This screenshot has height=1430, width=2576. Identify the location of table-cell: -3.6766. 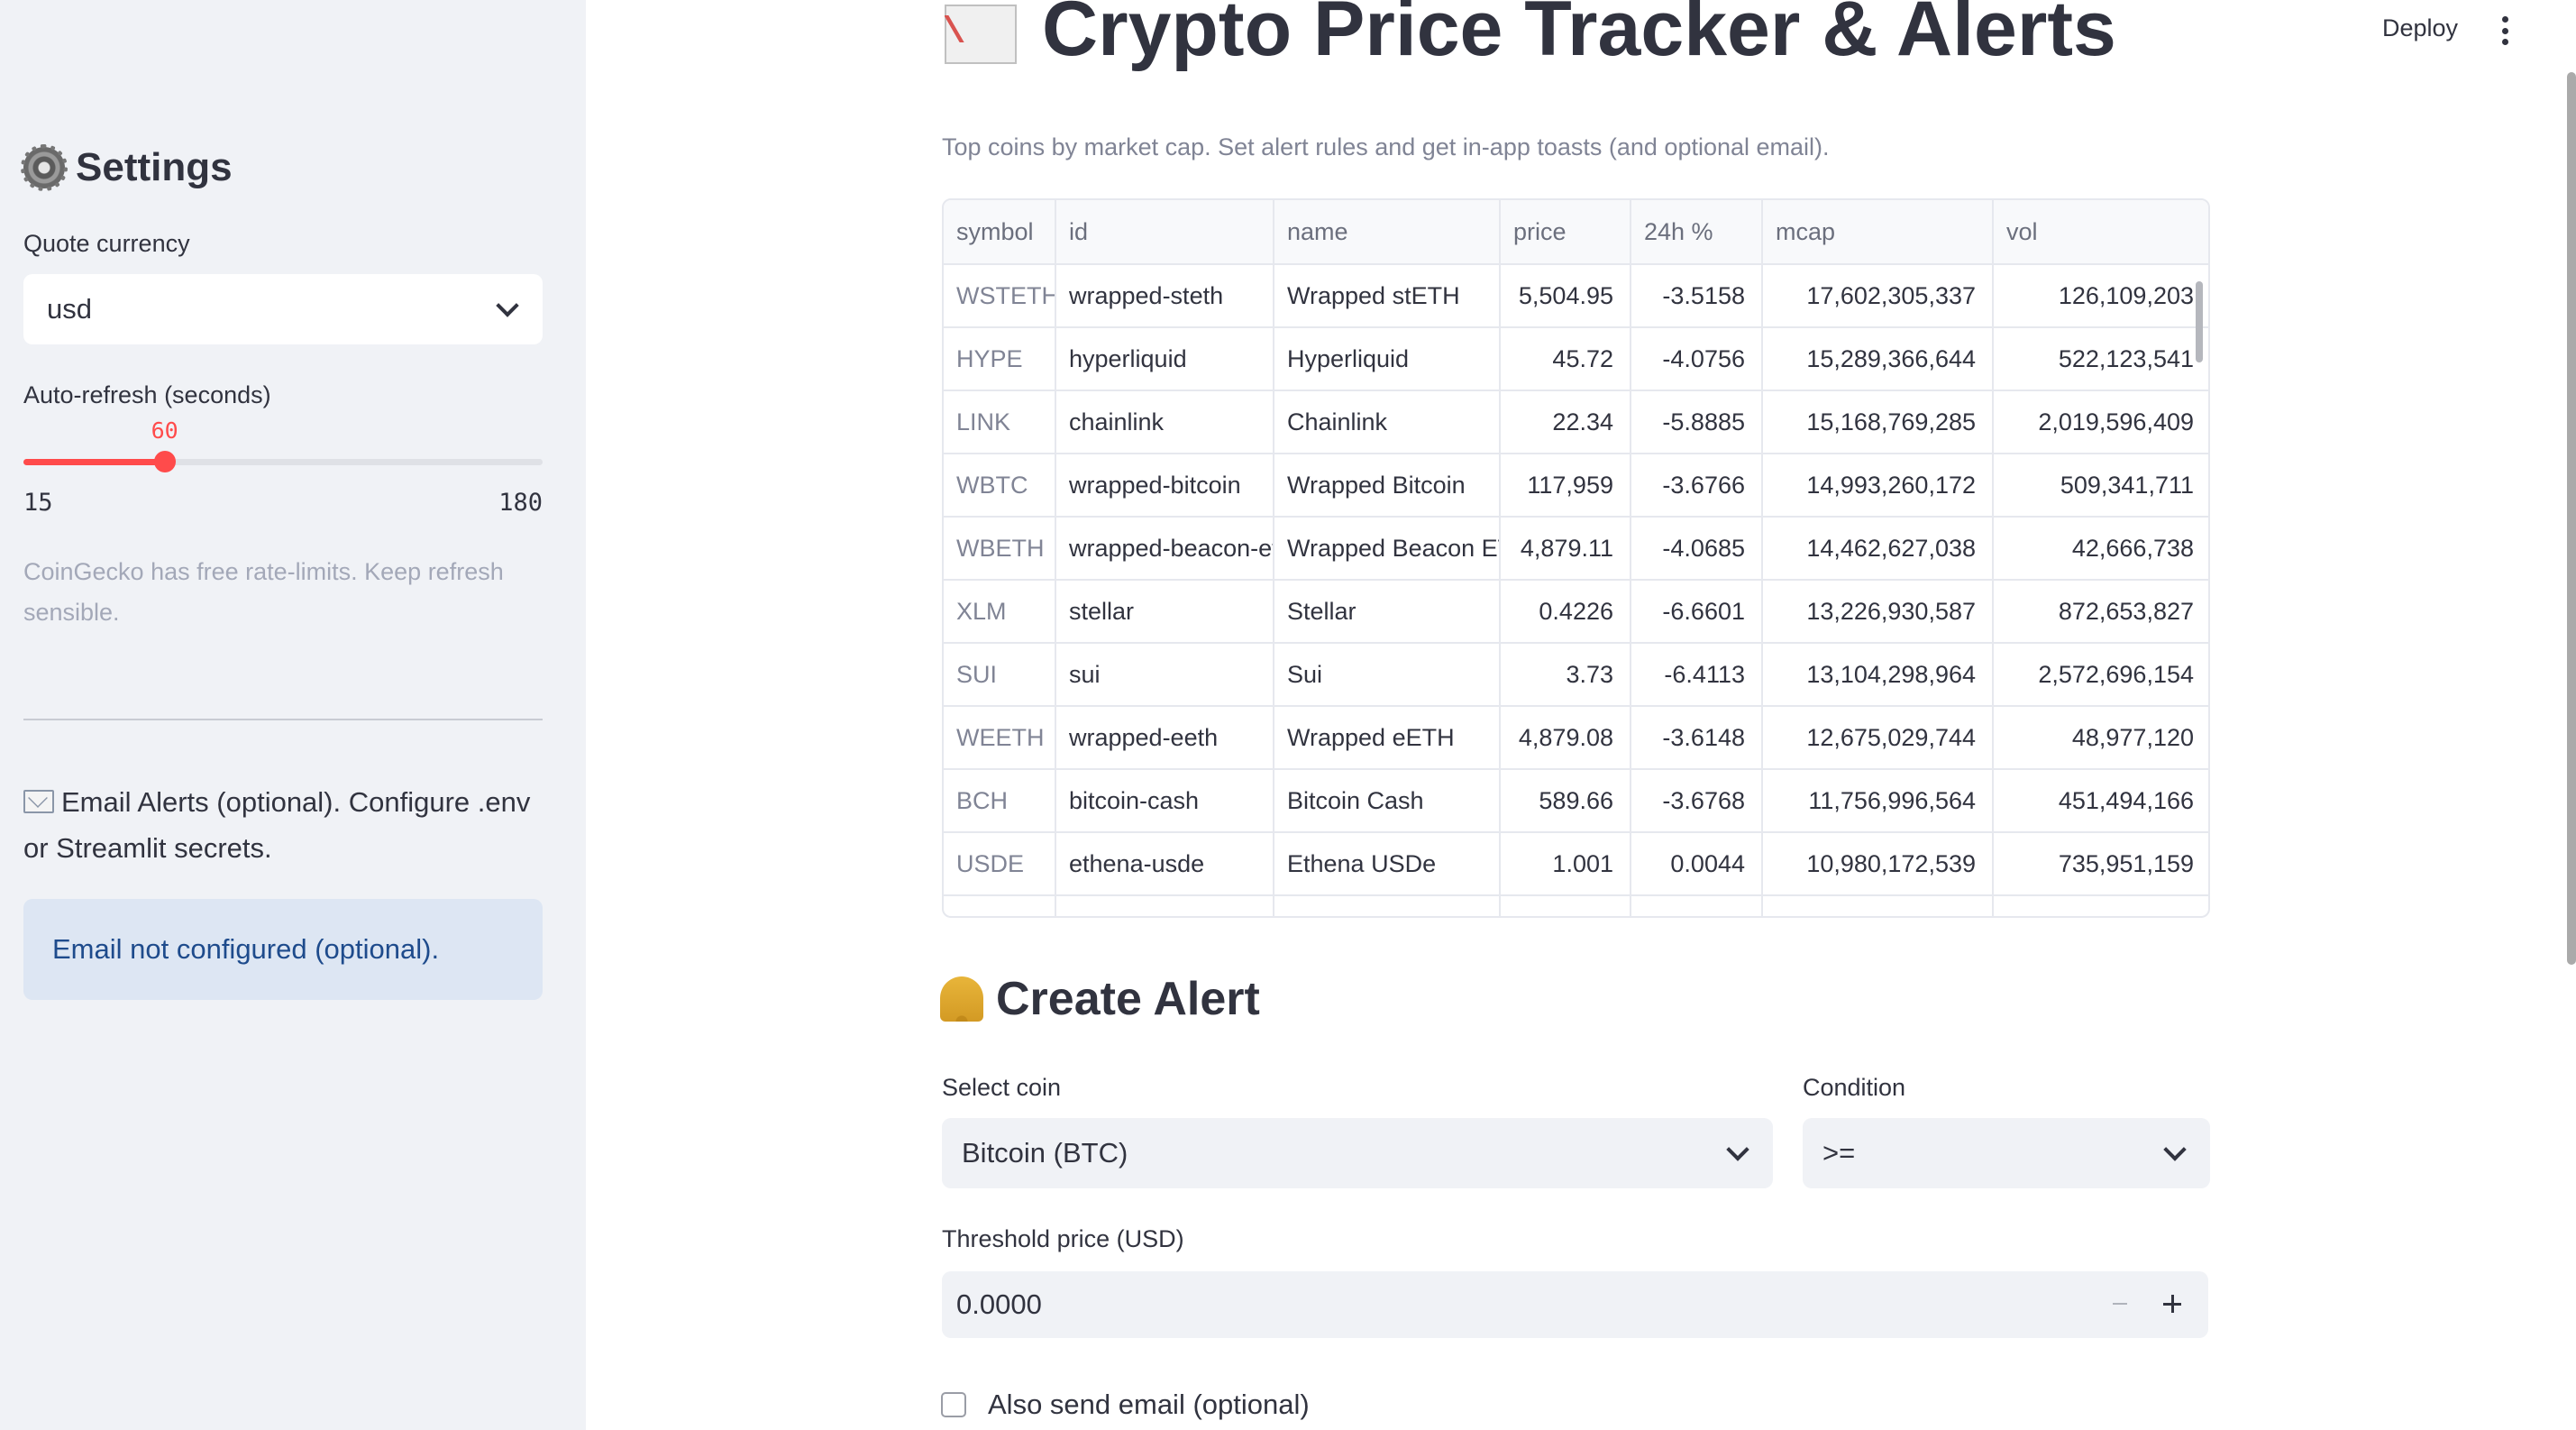
(1697, 486).